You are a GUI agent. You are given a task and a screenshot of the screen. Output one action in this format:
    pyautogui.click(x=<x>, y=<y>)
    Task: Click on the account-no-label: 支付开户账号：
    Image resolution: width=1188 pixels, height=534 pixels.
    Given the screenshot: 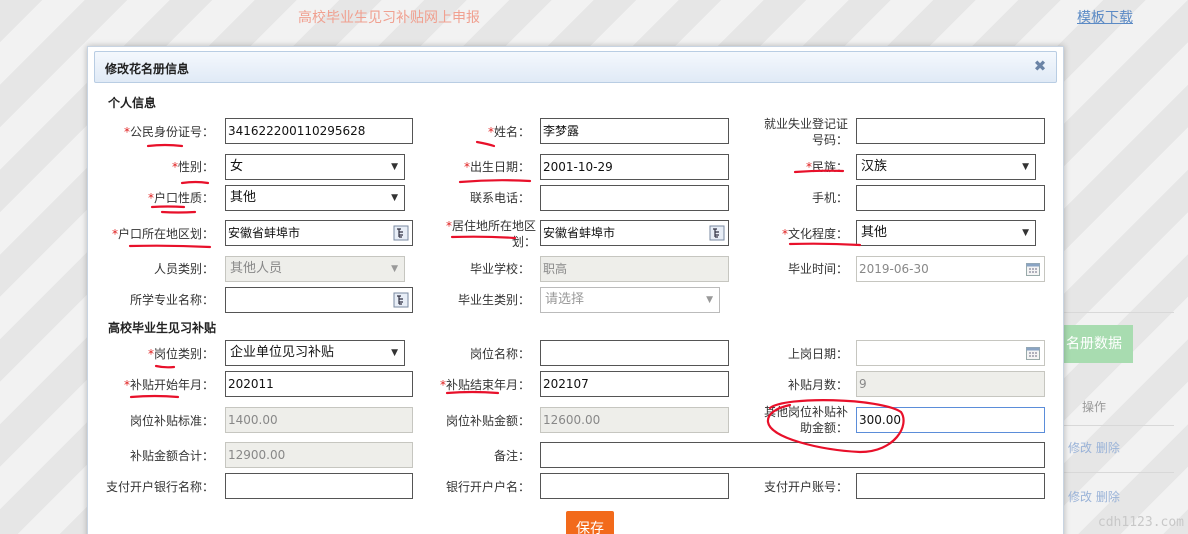 What is the action you would take?
    pyautogui.click(x=805, y=487)
    